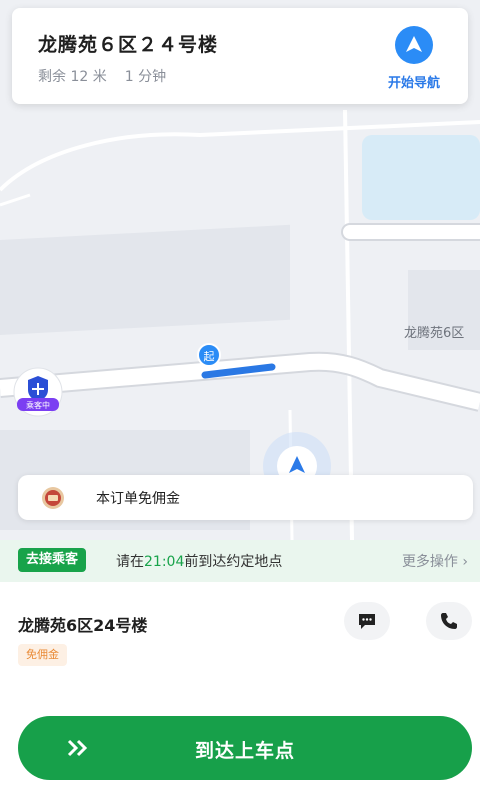 The height and width of the screenshot is (800, 480). What do you see at coordinates (138, 499) in the screenshot?
I see `commission-free-text: 本订单免佣金` at bounding box center [138, 499].